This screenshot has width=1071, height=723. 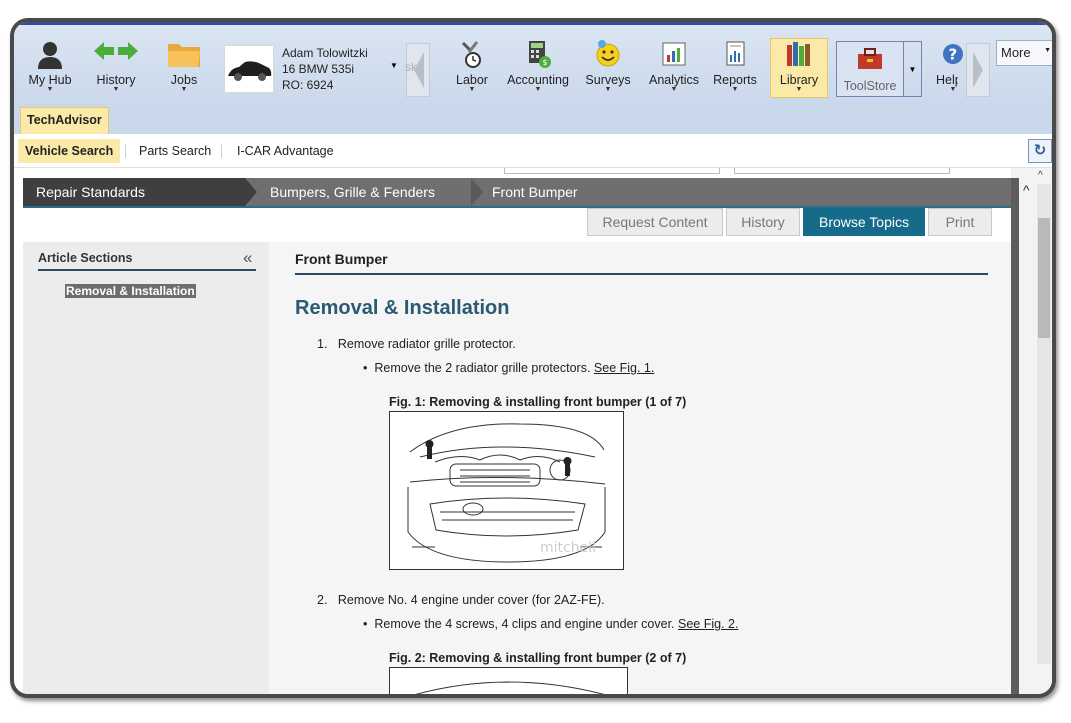 I want to click on repair-order: RO: 6924, so click(x=308, y=85).